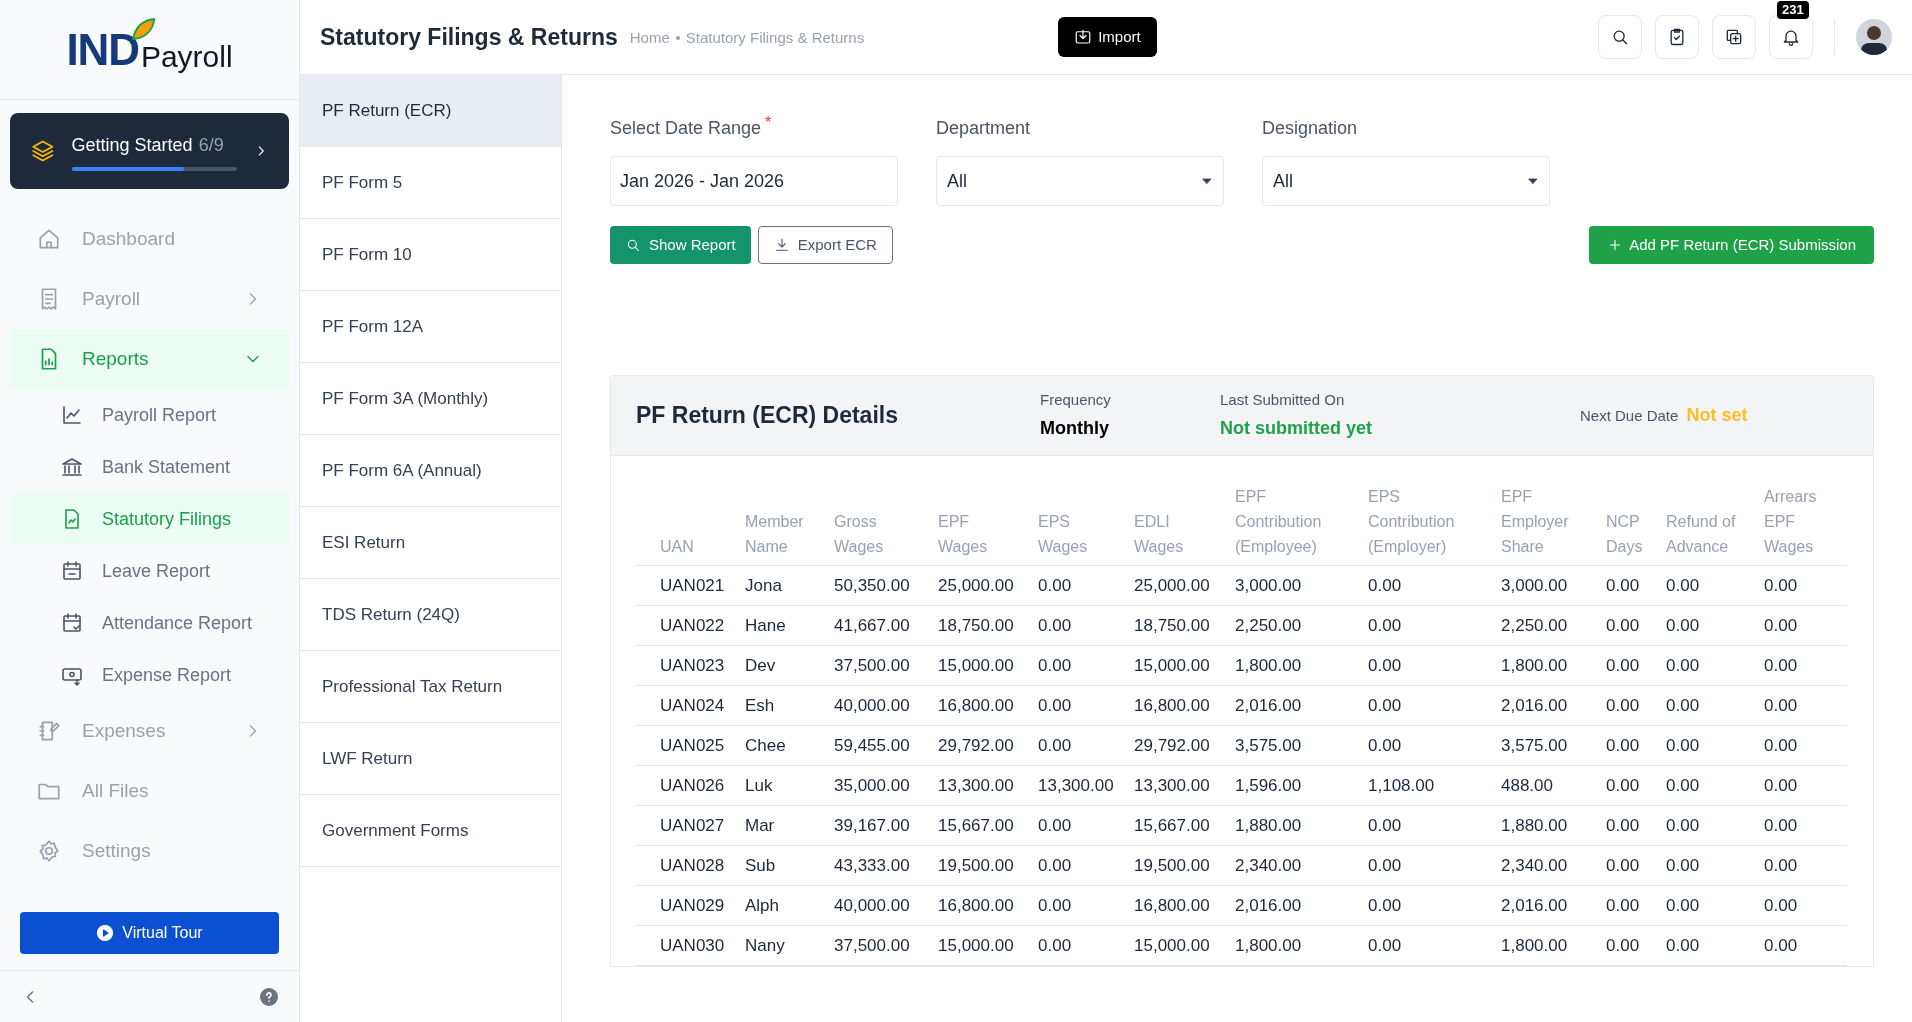 The height and width of the screenshot is (1022, 1912). I want to click on table-cell: 37,500.00, so click(886, 945).